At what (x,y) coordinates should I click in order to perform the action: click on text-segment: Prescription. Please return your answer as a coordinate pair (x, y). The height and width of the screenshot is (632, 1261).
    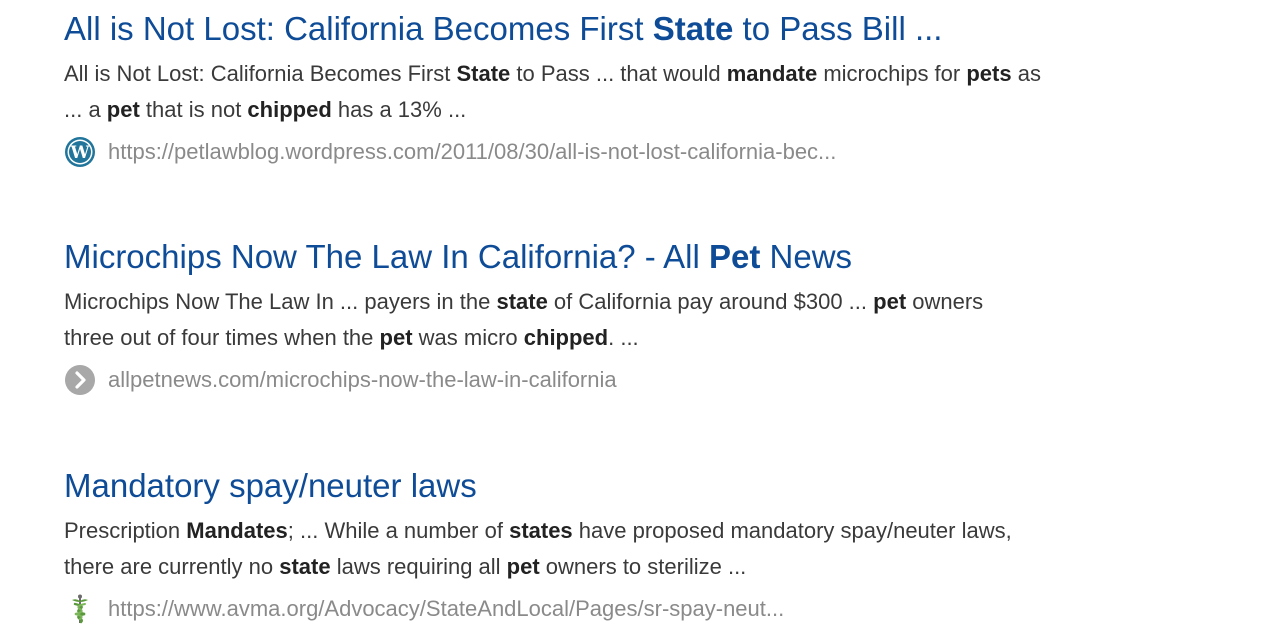
    Looking at the image, I should click on (125, 530).